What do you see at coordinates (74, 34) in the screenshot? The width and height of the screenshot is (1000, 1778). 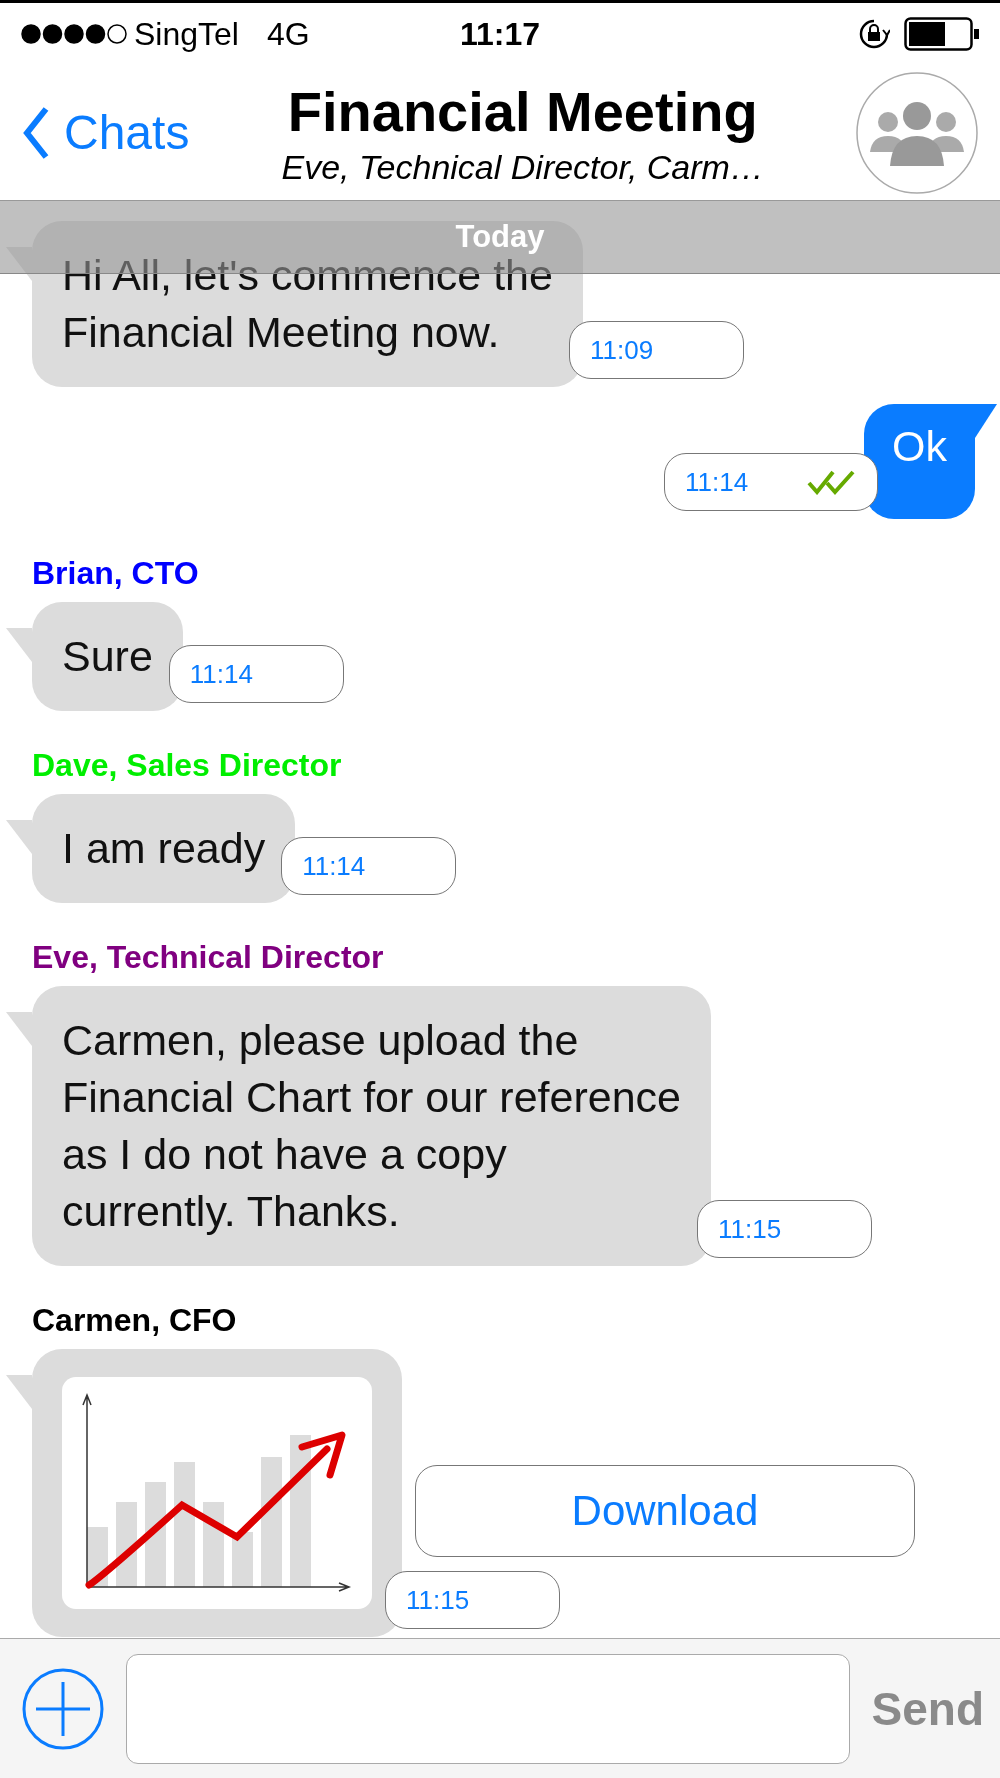 I see `signal-strength-icon` at bounding box center [74, 34].